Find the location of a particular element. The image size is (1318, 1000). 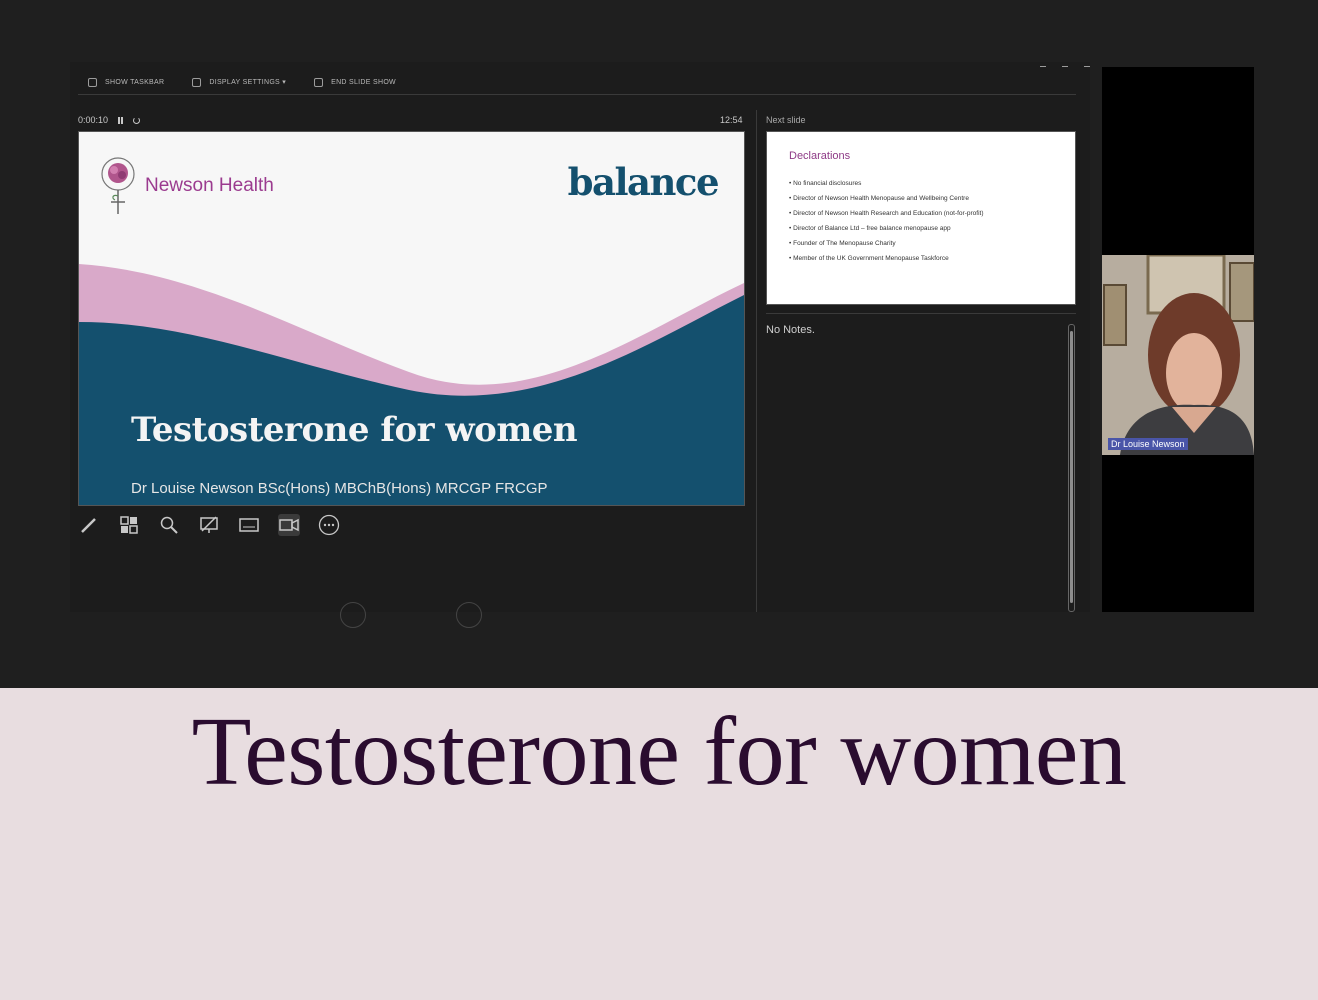

show-taskbar-label: SHOW TASKBAR is located at coordinates (135, 82).